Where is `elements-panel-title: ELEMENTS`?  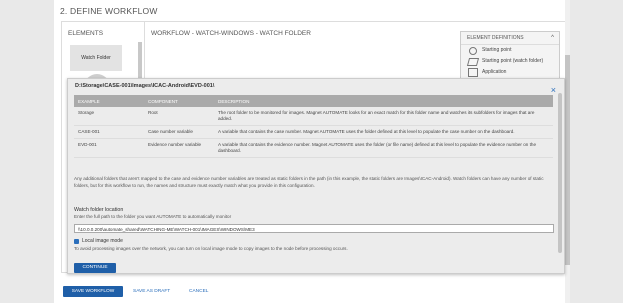 elements-panel-title: ELEMENTS is located at coordinates (86, 33).